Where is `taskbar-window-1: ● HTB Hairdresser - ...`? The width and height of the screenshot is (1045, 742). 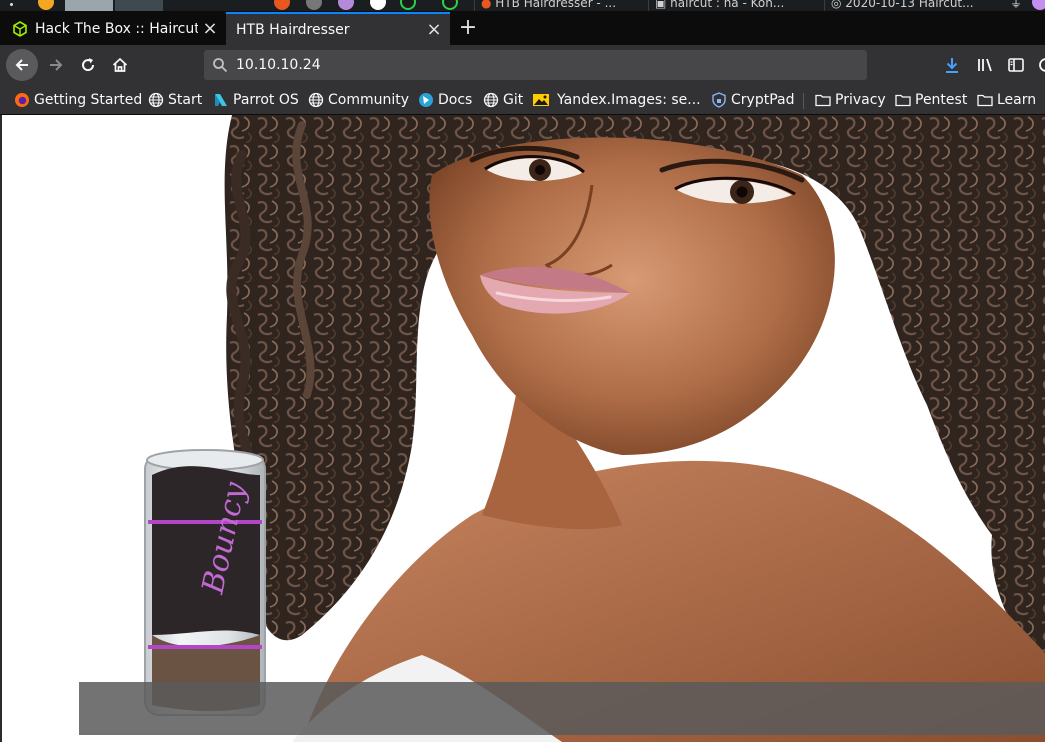
taskbar-window-1: ● HTB Hairdresser - ... is located at coordinates (559, 5).